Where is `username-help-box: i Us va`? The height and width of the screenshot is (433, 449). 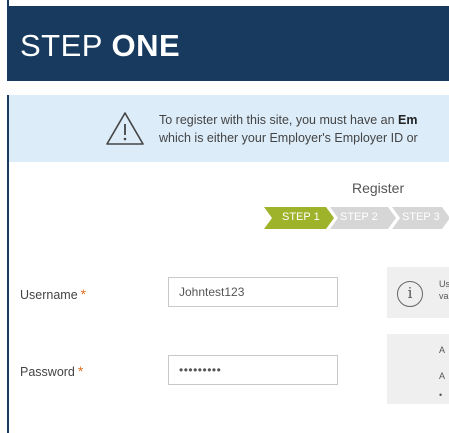 username-help-box: i Us va is located at coordinates (418, 292).